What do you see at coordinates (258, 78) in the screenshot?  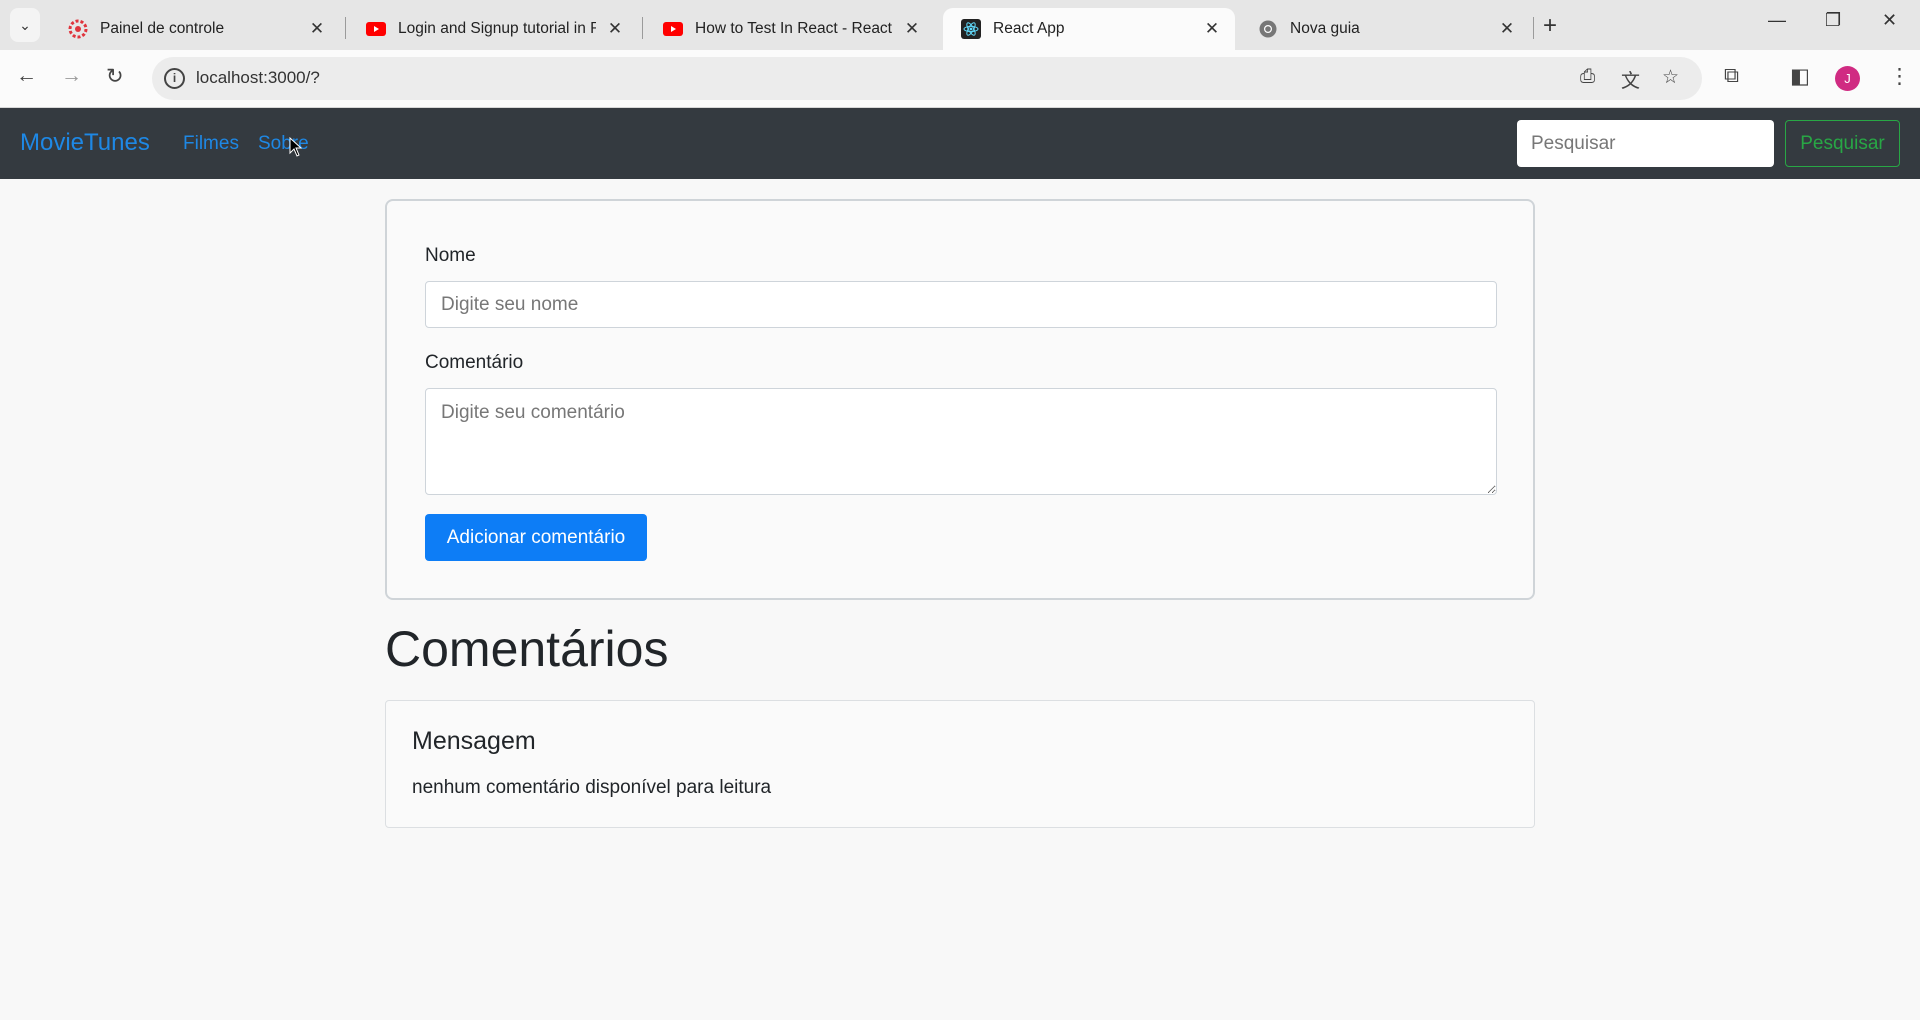 I see `url-text: localhost:3000/?` at bounding box center [258, 78].